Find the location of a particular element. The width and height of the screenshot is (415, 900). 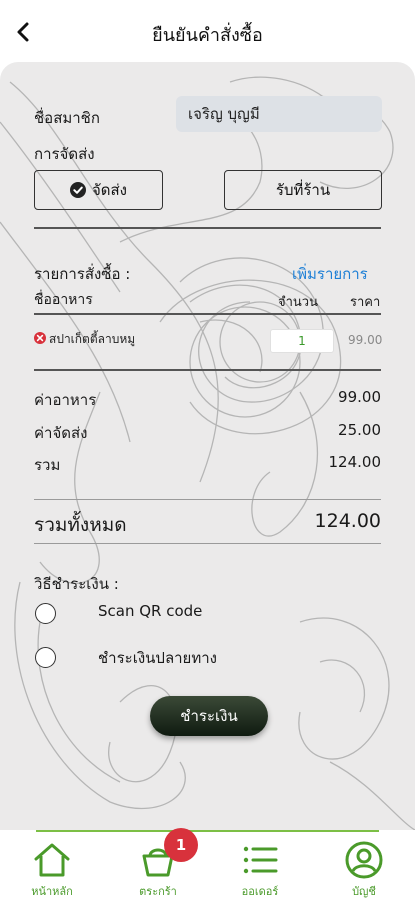

member-name-field: เจริญ บุญมี is located at coordinates (279, 114).